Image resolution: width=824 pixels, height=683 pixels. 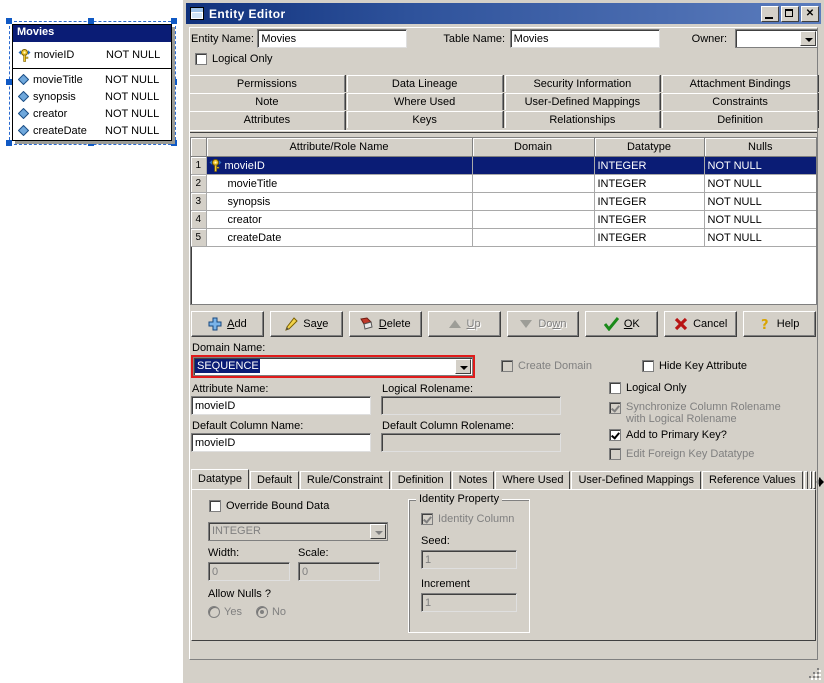 What do you see at coordinates (473, 480) in the screenshot?
I see `tab-notes: Notes` at bounding box center [473, 480].